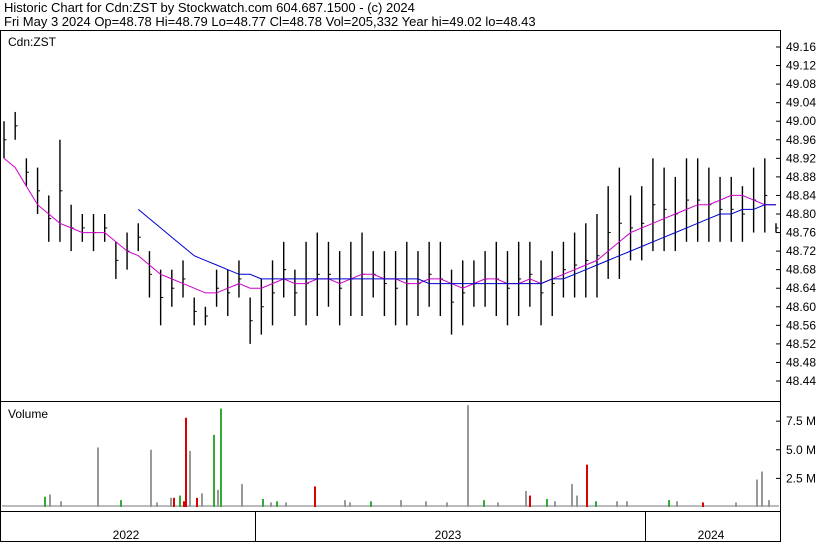  I want to click on price-tick-label: 48.64, so click(801, 288).